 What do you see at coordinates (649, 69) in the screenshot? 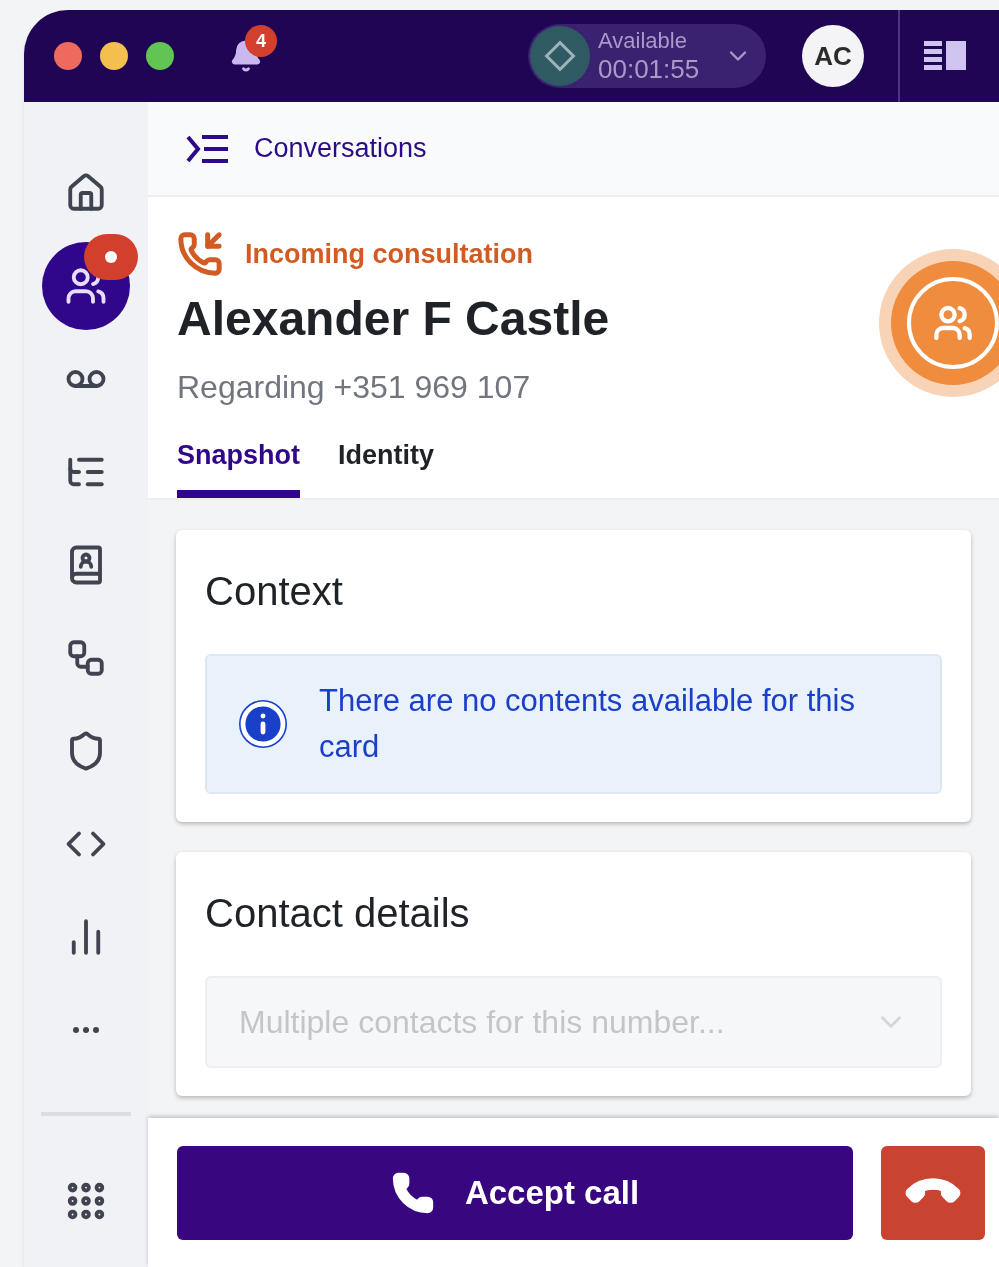
I see `status-timer: 00:01:55` at bounding box center [649, 69].